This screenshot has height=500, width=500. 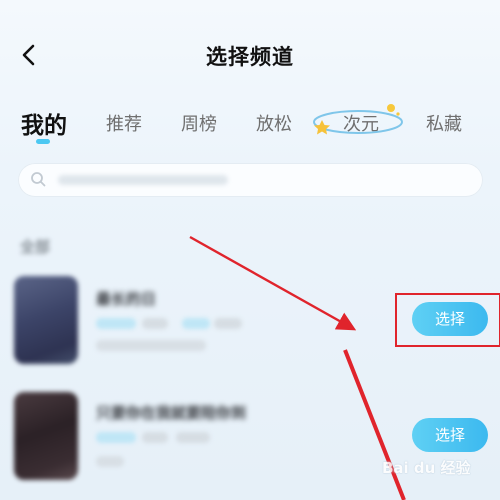 I want to click on channel-name: 最长的日, so click(x=126, y=299).